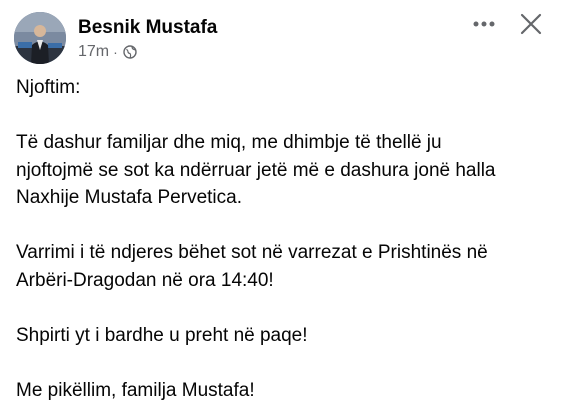 This screenshot has height=404, width=571. What do you see at coordinates (130, 52) in the screenshot?
I see `globe-icon` at bounding box center [130, 52].